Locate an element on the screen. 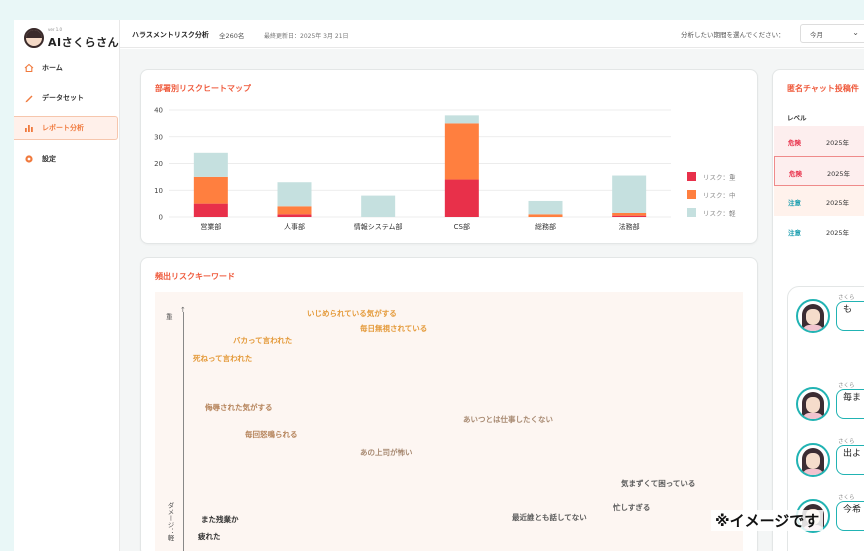 The image size is (864, 551). employee-count: 全260名 is located at coordinates (232, 36).